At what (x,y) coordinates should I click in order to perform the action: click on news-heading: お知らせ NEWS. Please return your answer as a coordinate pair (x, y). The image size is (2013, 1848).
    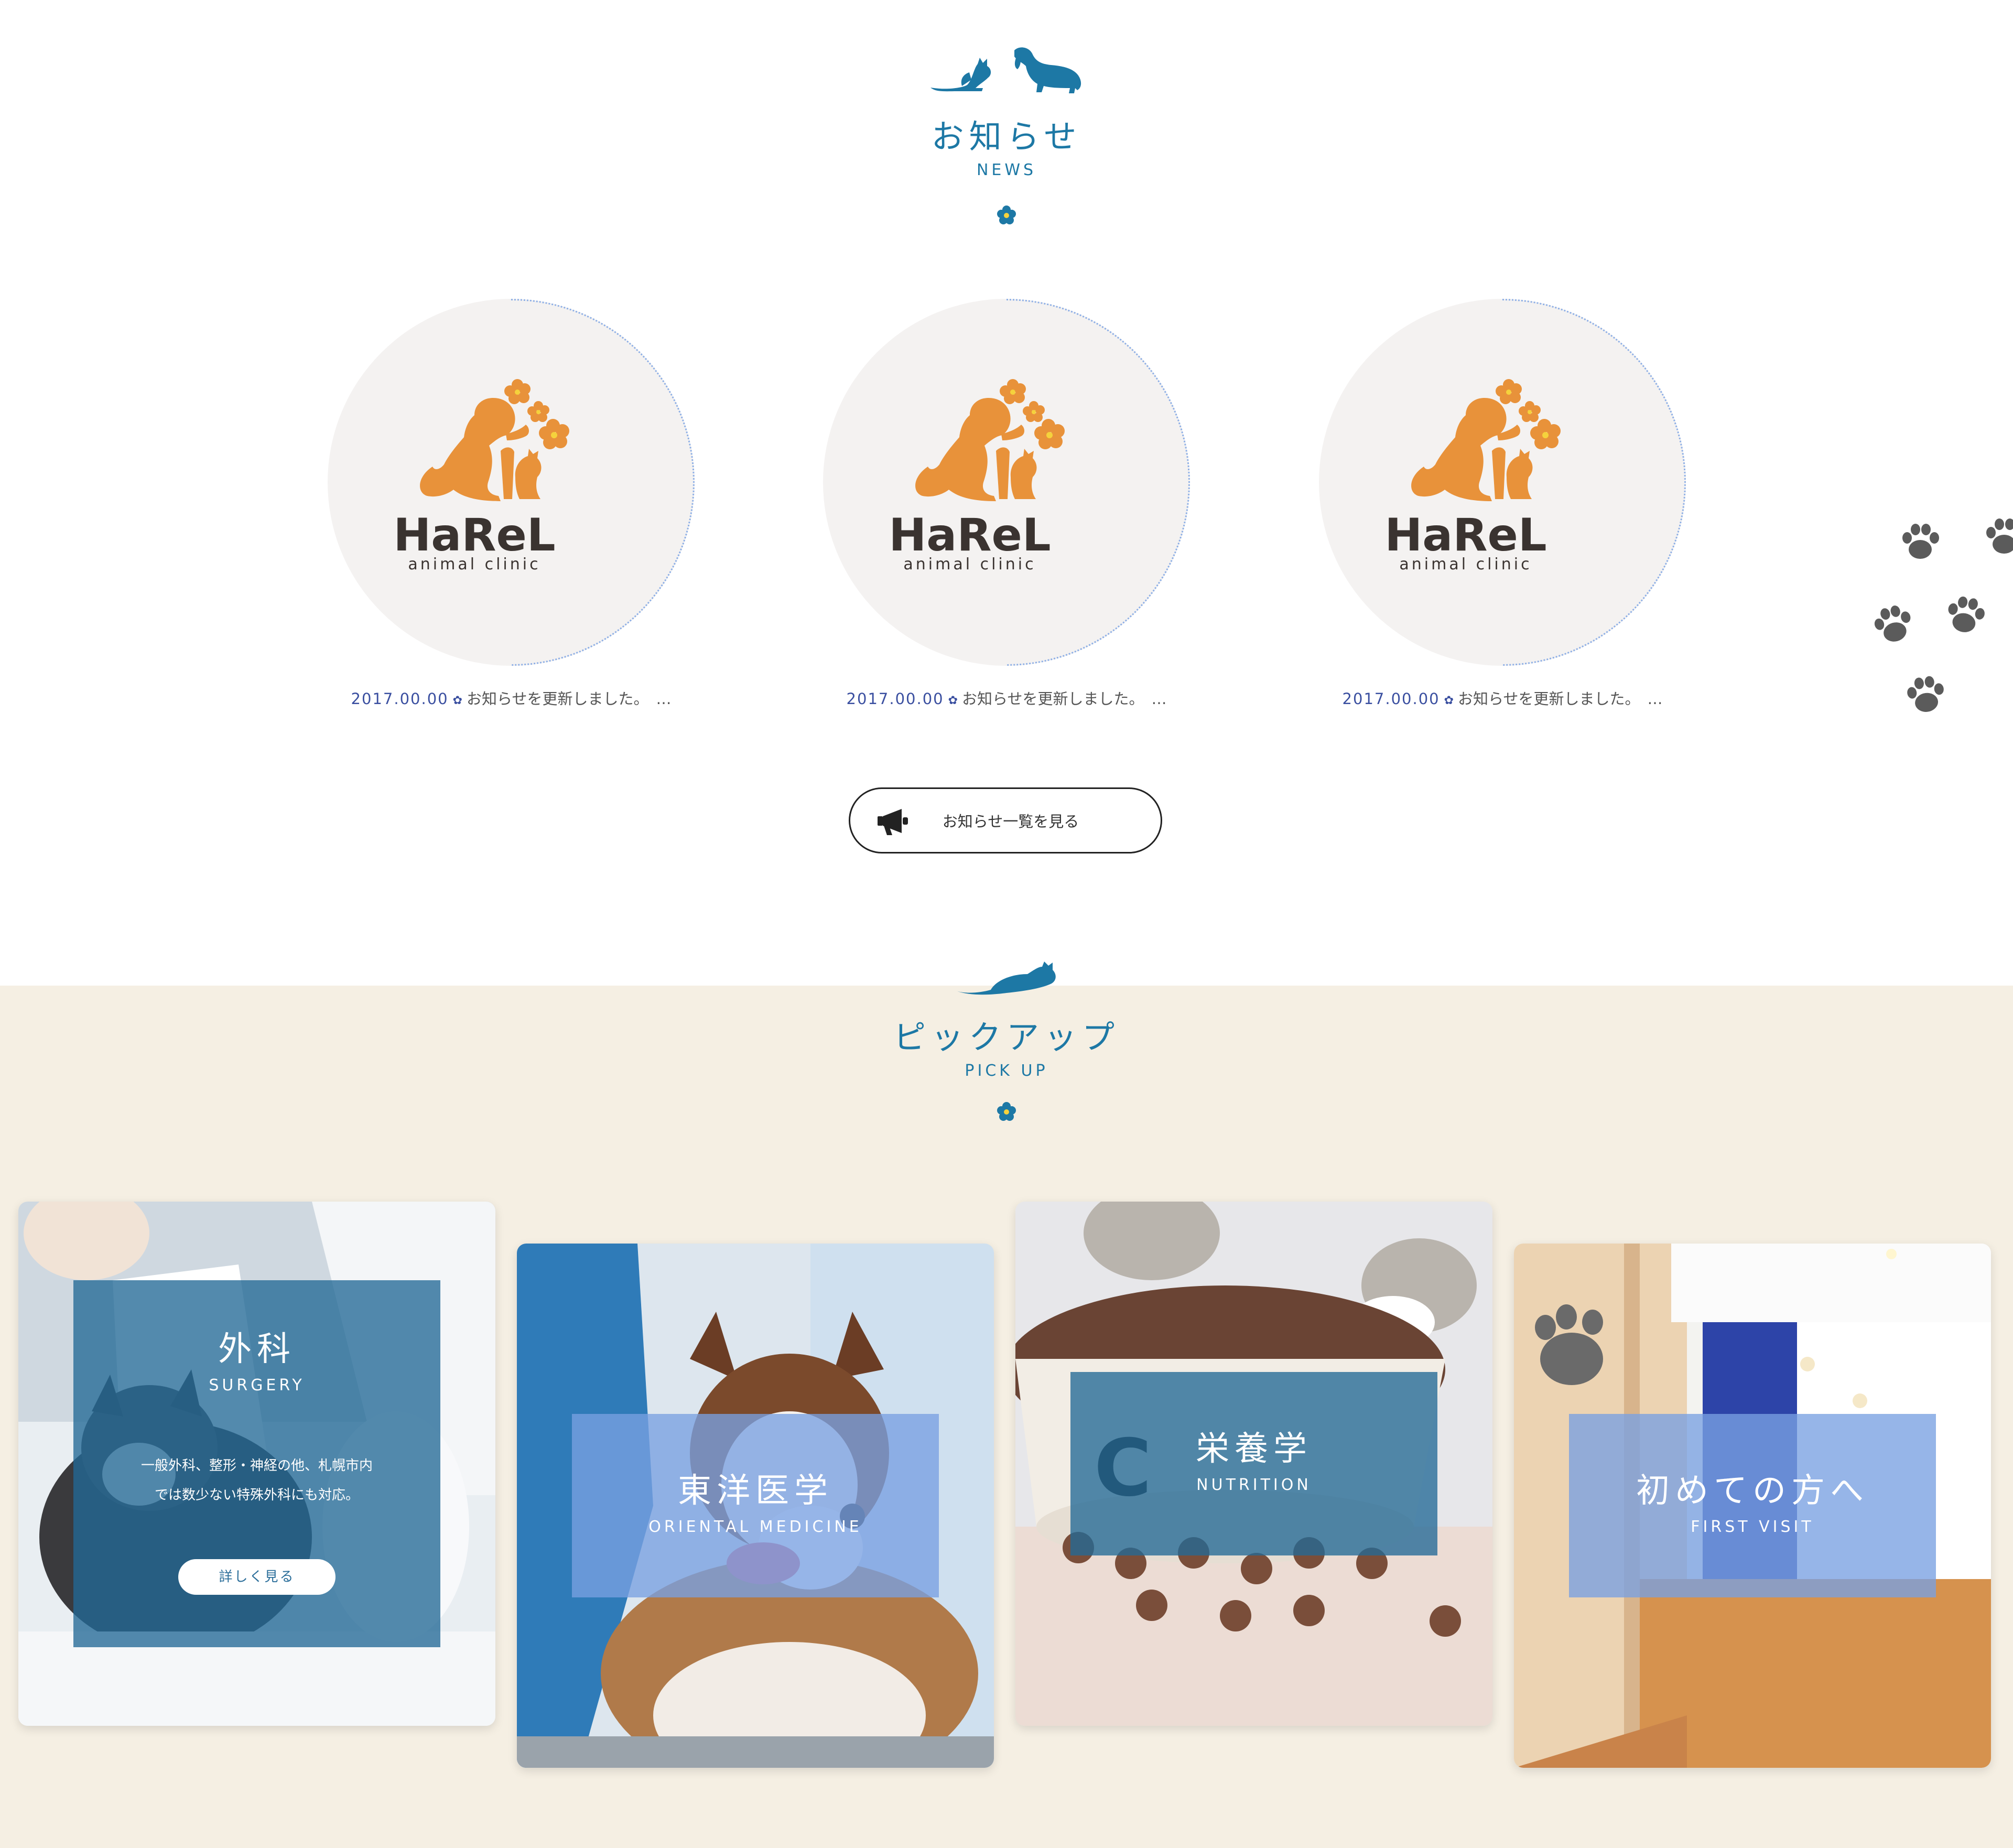
    Looking at the image, I should click on (1006, 149).